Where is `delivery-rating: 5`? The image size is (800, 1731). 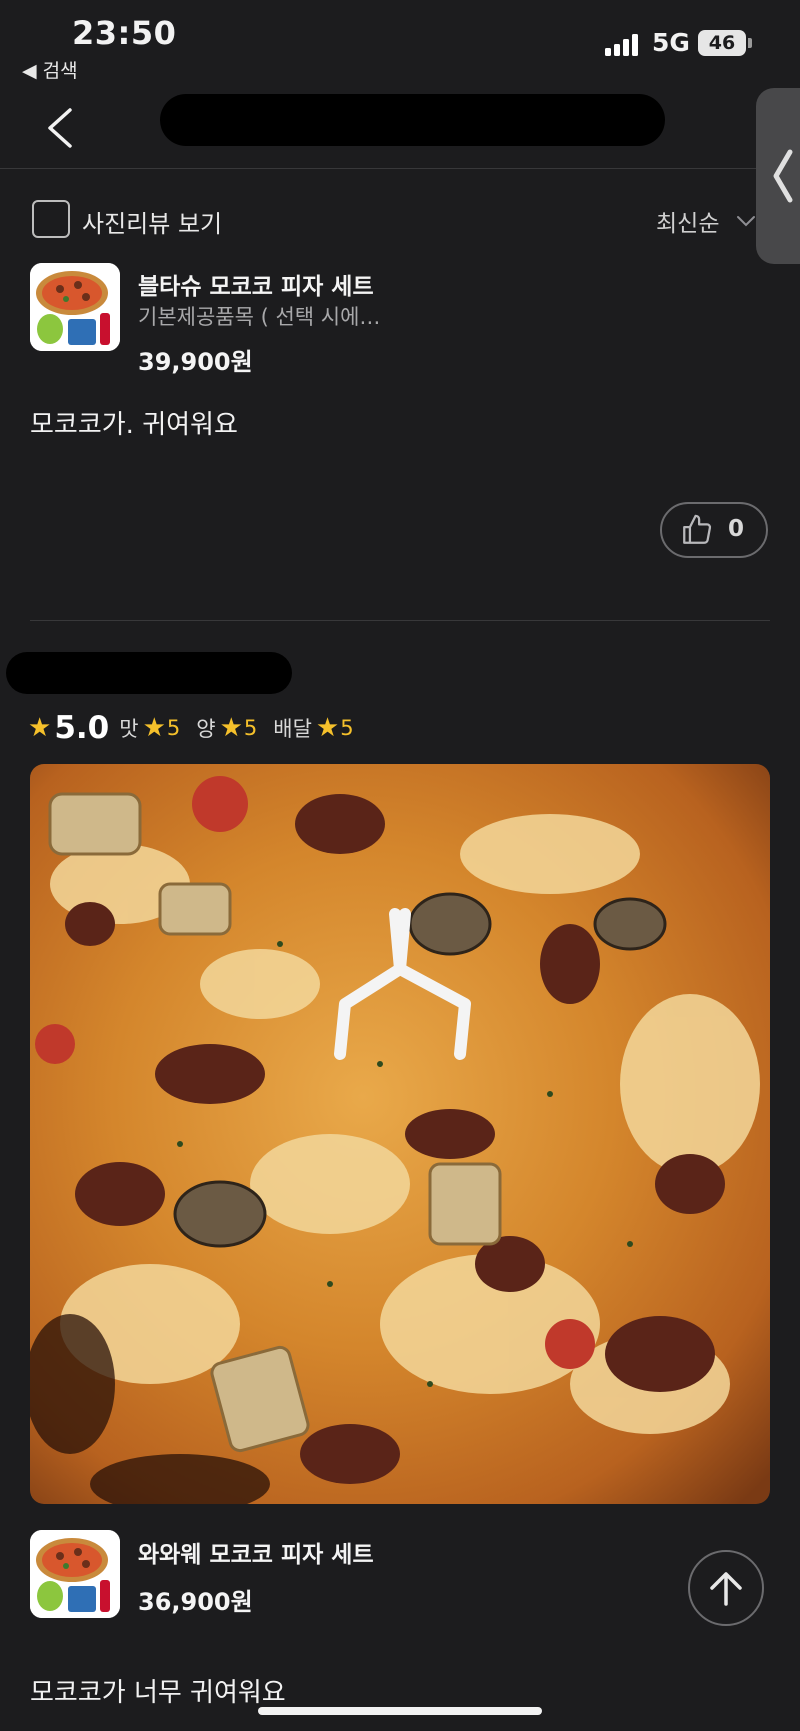 delivery-rating: 5 is located at coordinates (347, 728).